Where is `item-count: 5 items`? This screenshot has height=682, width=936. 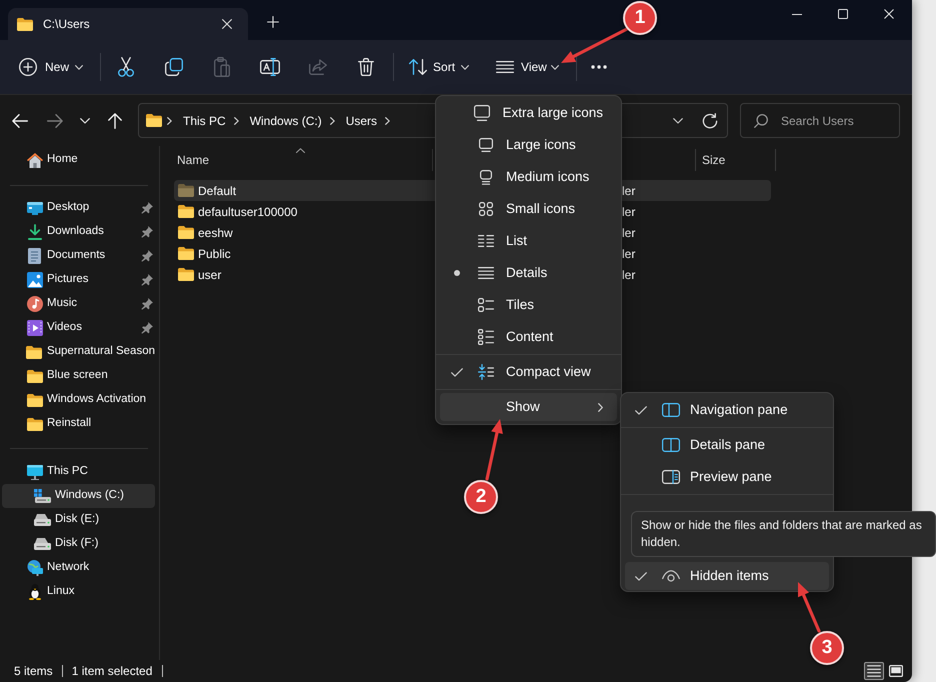
item-count: 5 items is located at coordinates (33, 671).